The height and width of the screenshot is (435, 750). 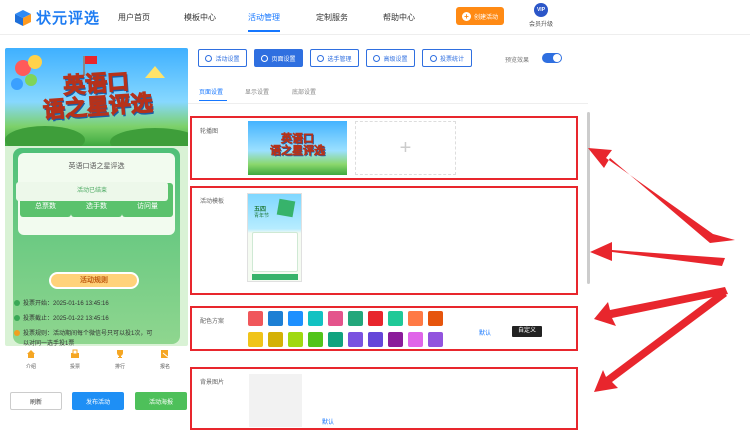 I want to click on annotation-arrows, so click(x=661, y=270).